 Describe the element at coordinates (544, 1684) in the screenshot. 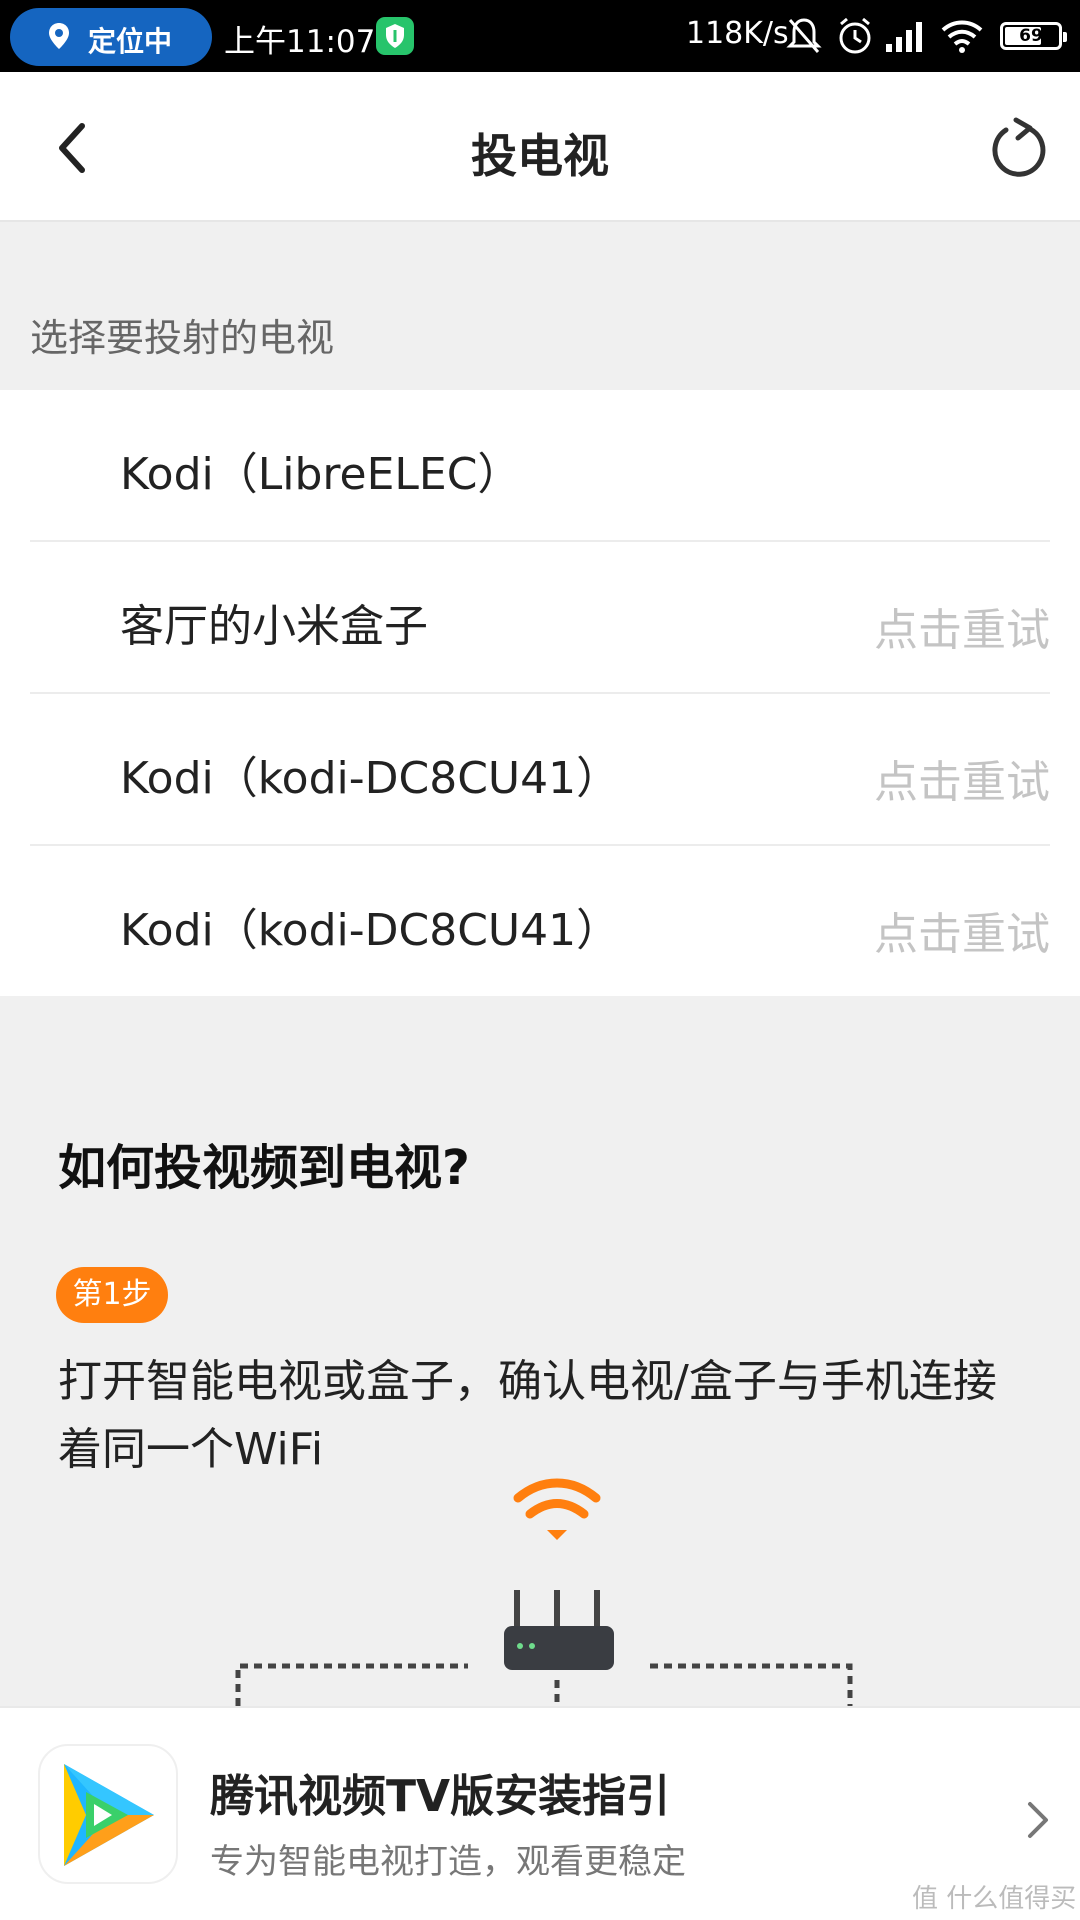

I see `connection-lines` at that location.